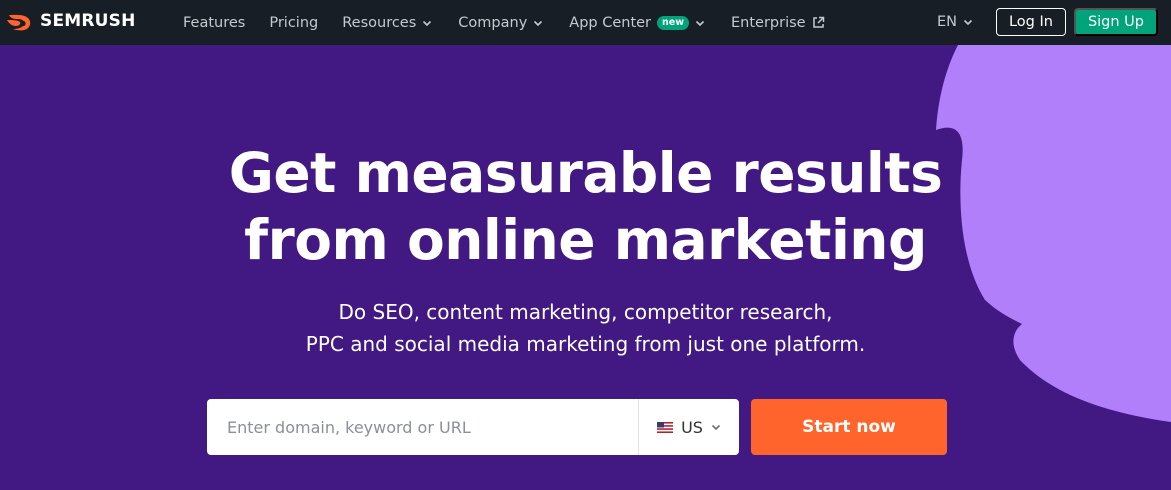  I want to click on nav-item-resources: Resources, so click(387, 22).